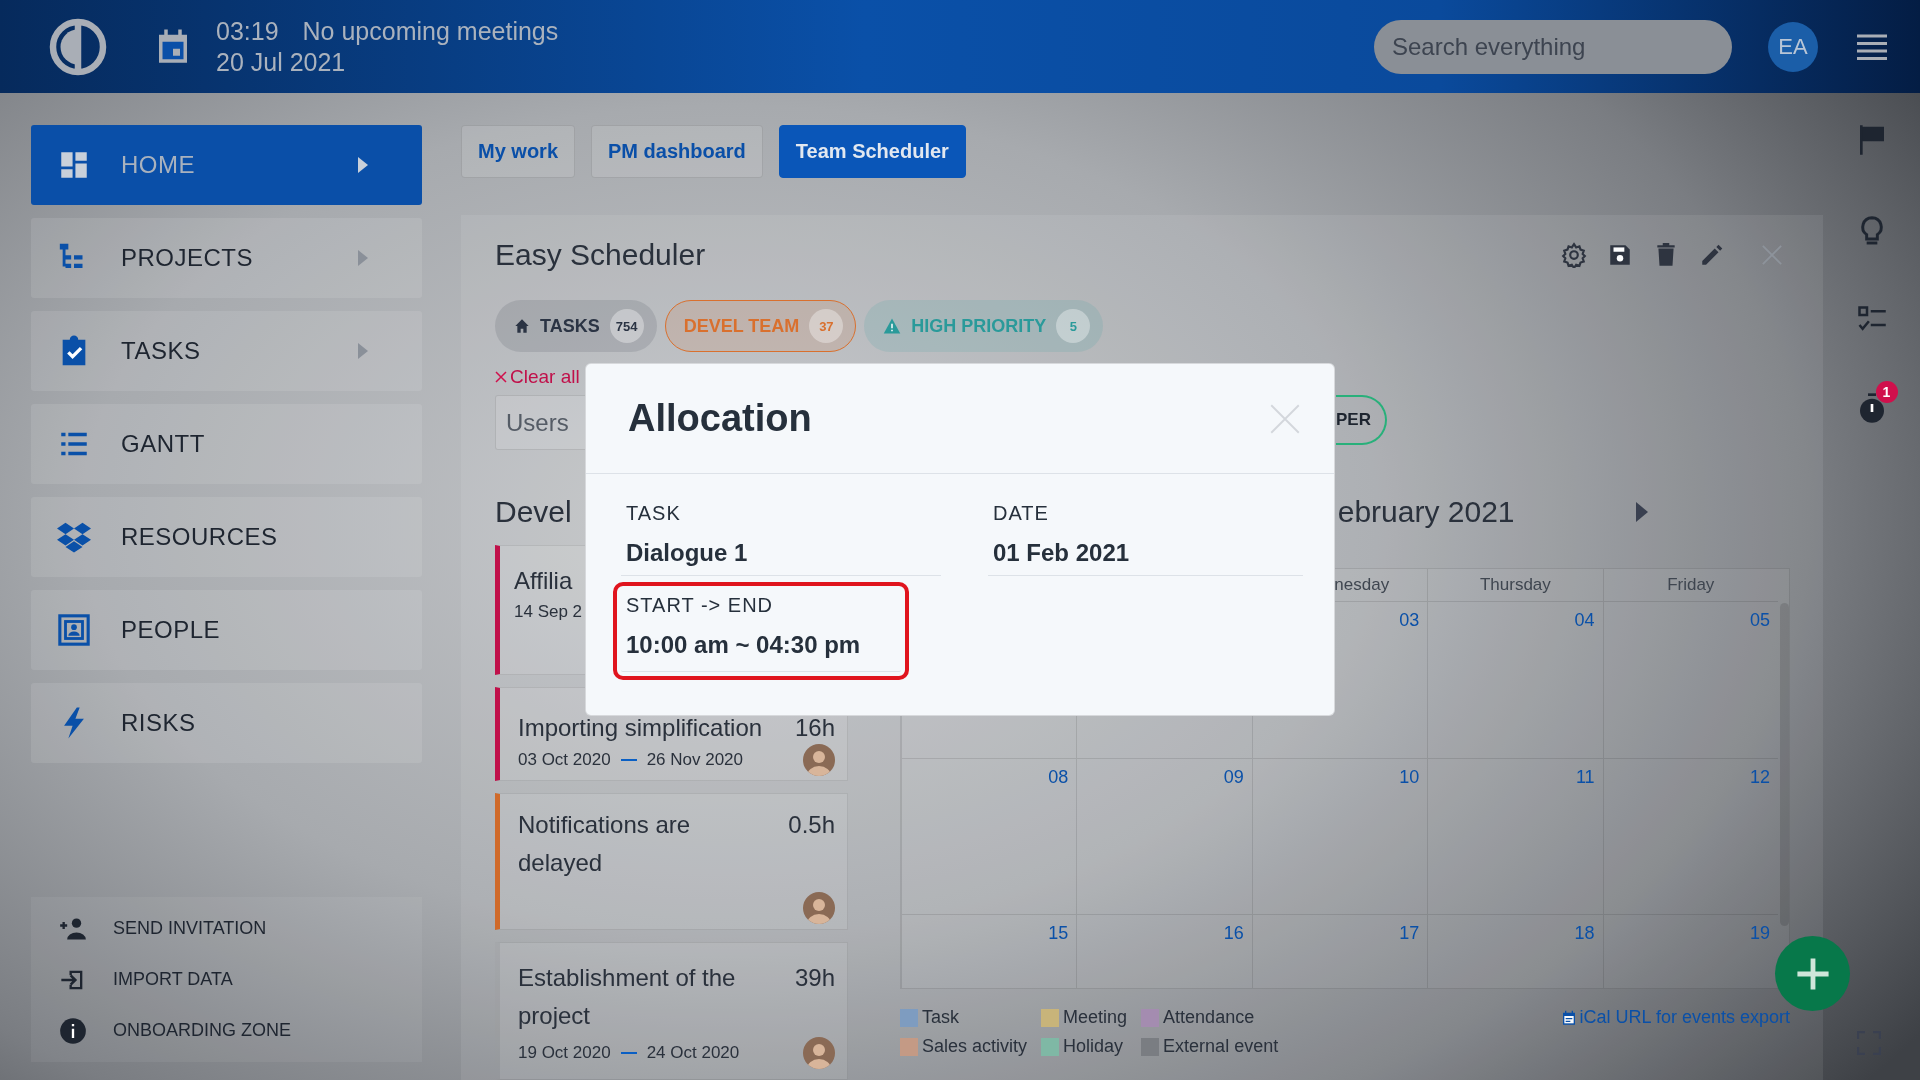  I want to click on sidebar-link: SEND INVITATION, so click(190, 928).